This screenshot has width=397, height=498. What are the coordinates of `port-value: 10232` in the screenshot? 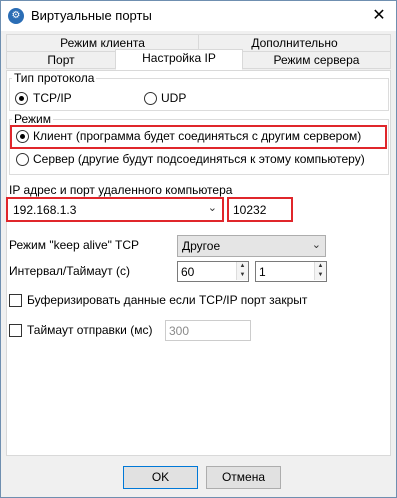 It's located at (250, 210).